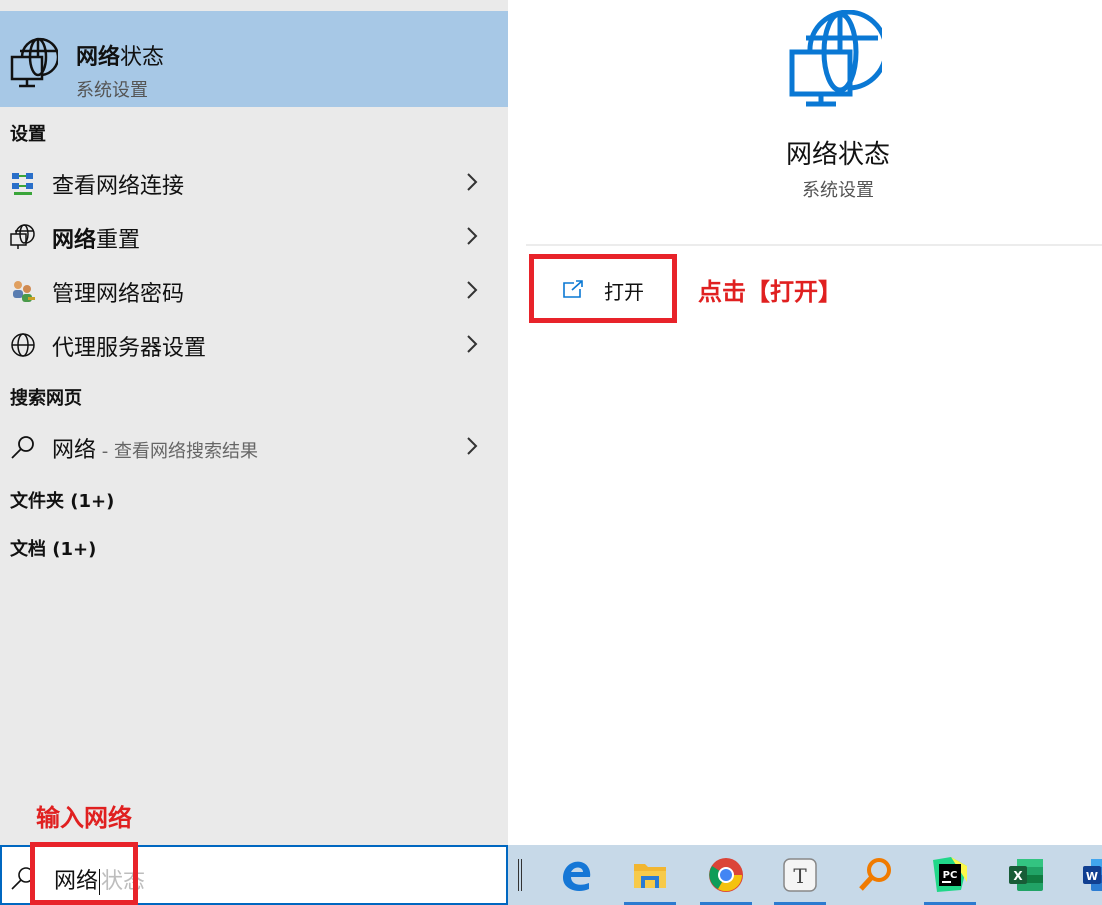 The image size is (1102, 905). Describe the element at coordinates (254, 290) in the screenshot. I see `settings-result-manage-passwords: 管理网络密码` at that location.